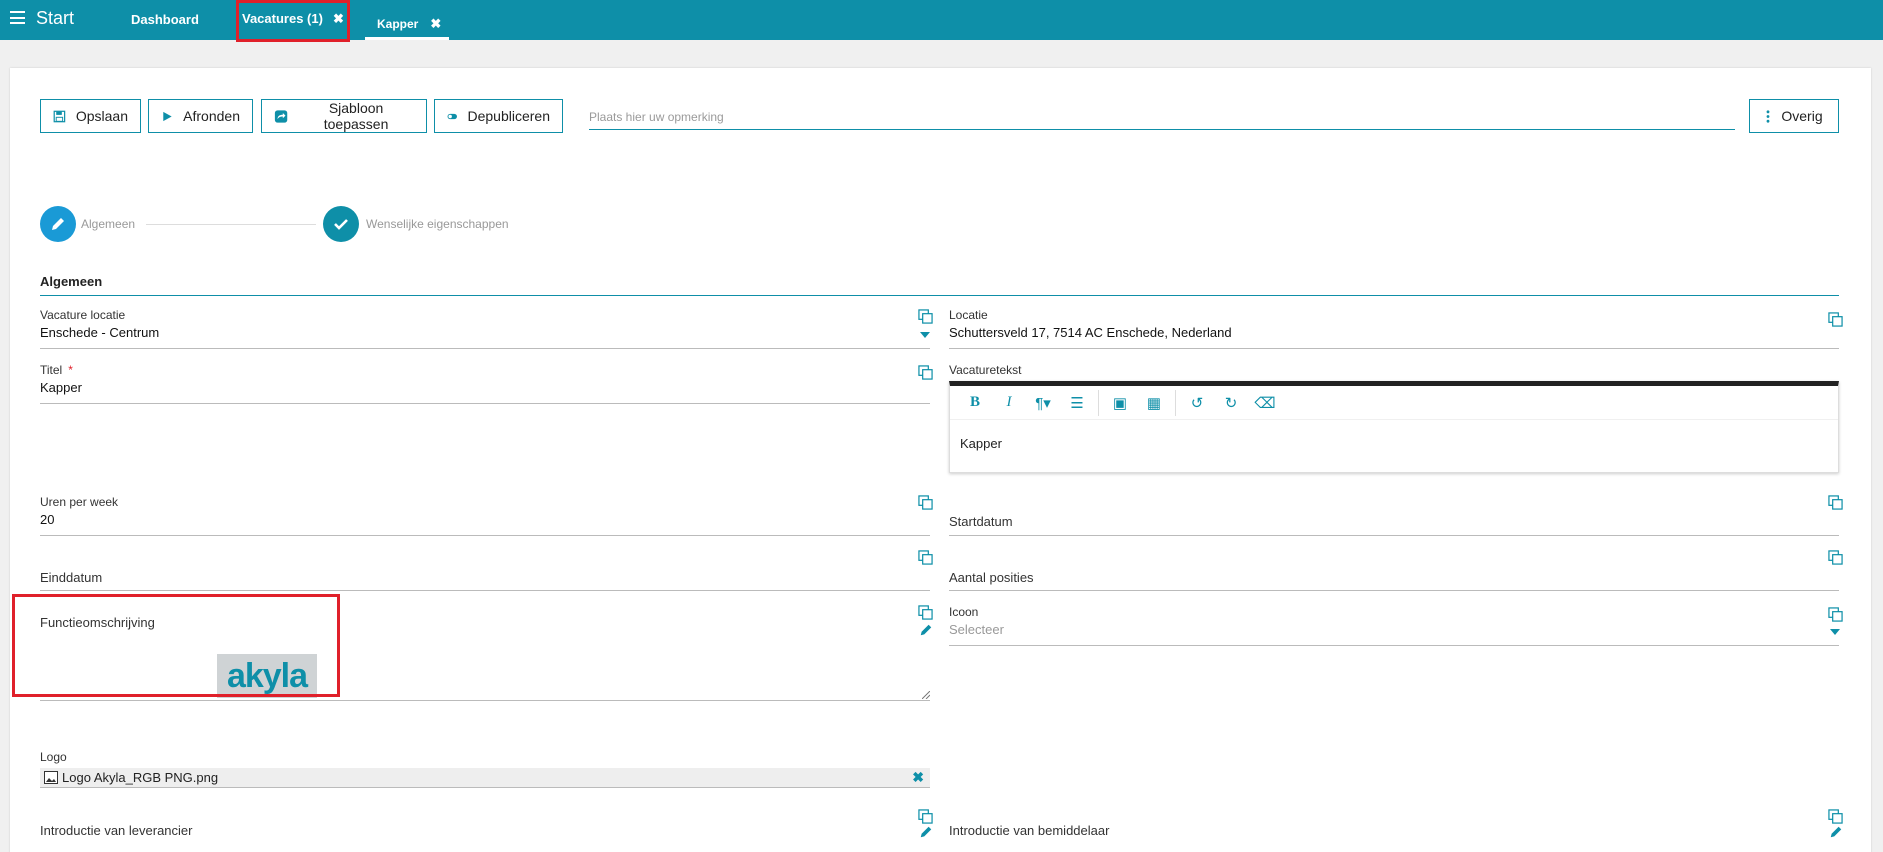 This screenshot has height=852, width=1883. What do you see at coordinates (47, 519) in the screenshot?
I see `field-value: 20` at bounding box center [47, 519].